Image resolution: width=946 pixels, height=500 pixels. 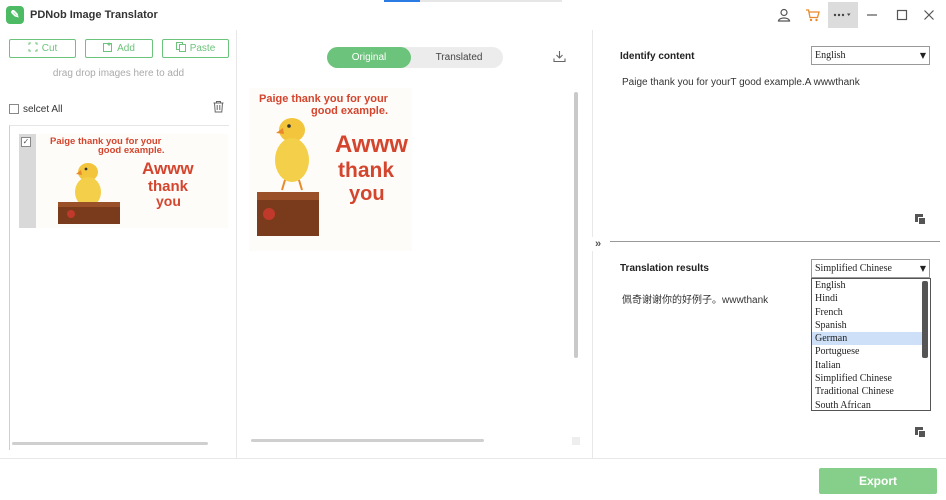 I want to click on title-bar: ✎ PDNob Image Translator, so click(x=473, y=15).